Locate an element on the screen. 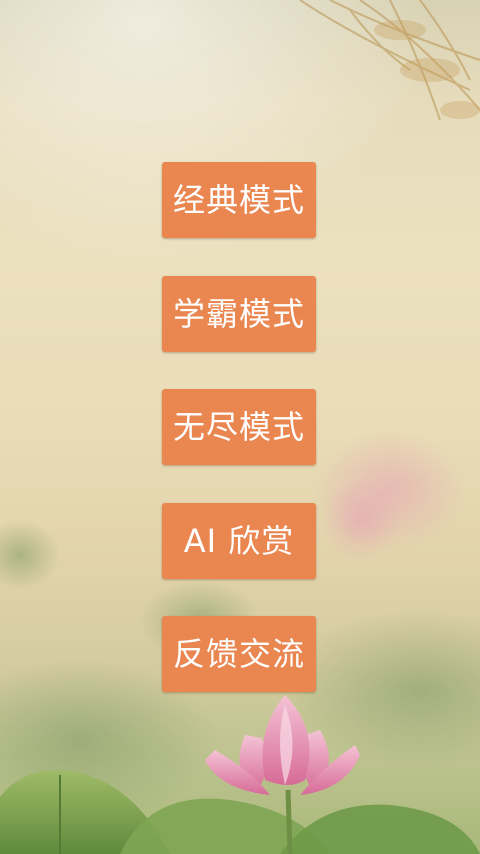 The height and width of the screenshot is (854, 480). lotus-leaf-icon is located at coordinates (240, 812).